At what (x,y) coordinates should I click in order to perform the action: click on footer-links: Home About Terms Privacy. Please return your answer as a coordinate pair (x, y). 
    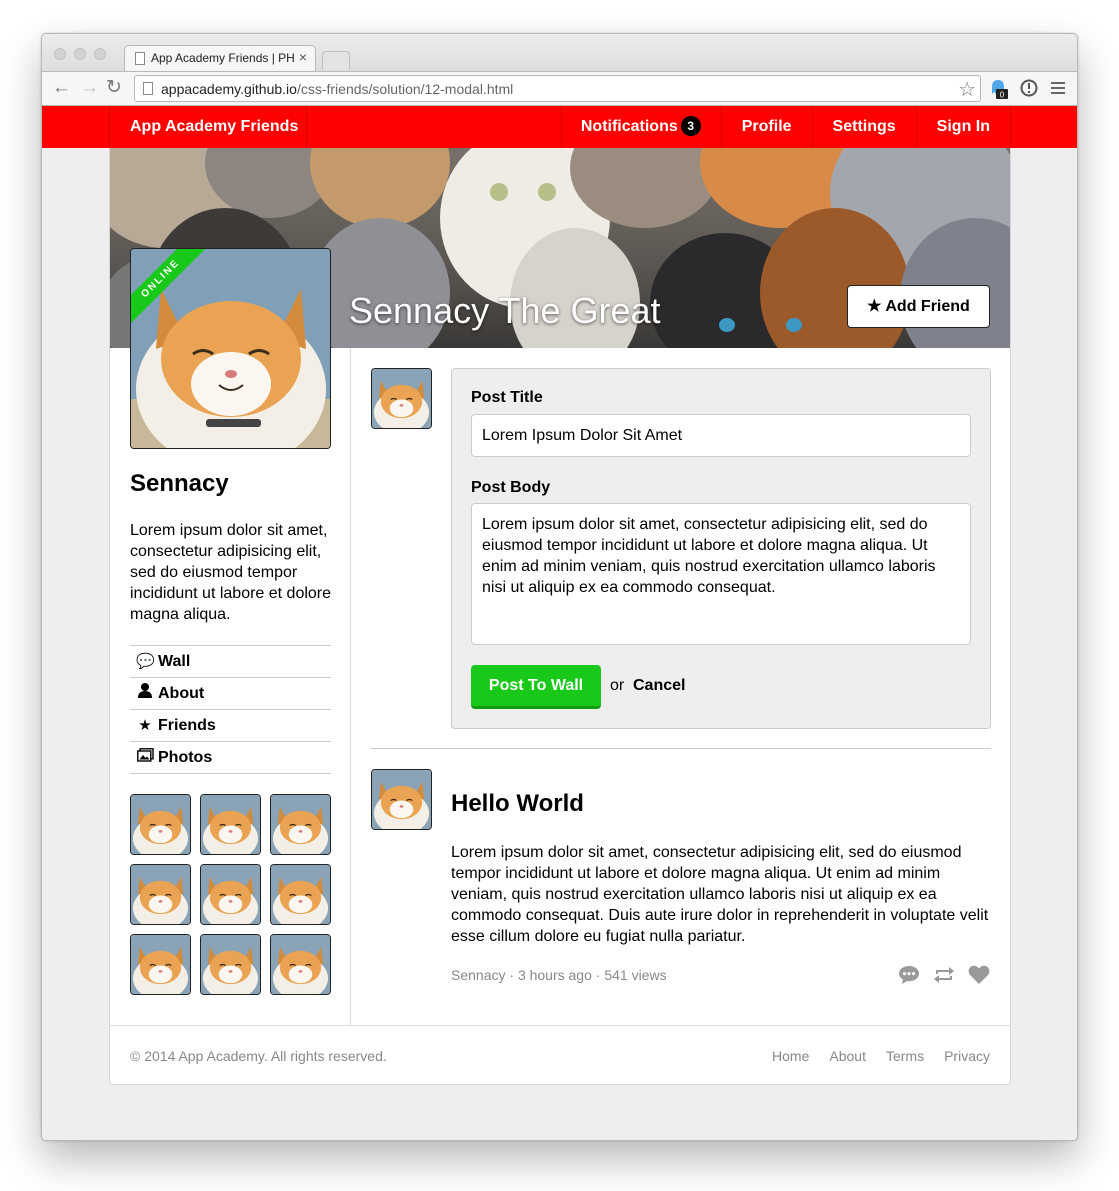
    Looking at the image, I should click on (881, 1056).